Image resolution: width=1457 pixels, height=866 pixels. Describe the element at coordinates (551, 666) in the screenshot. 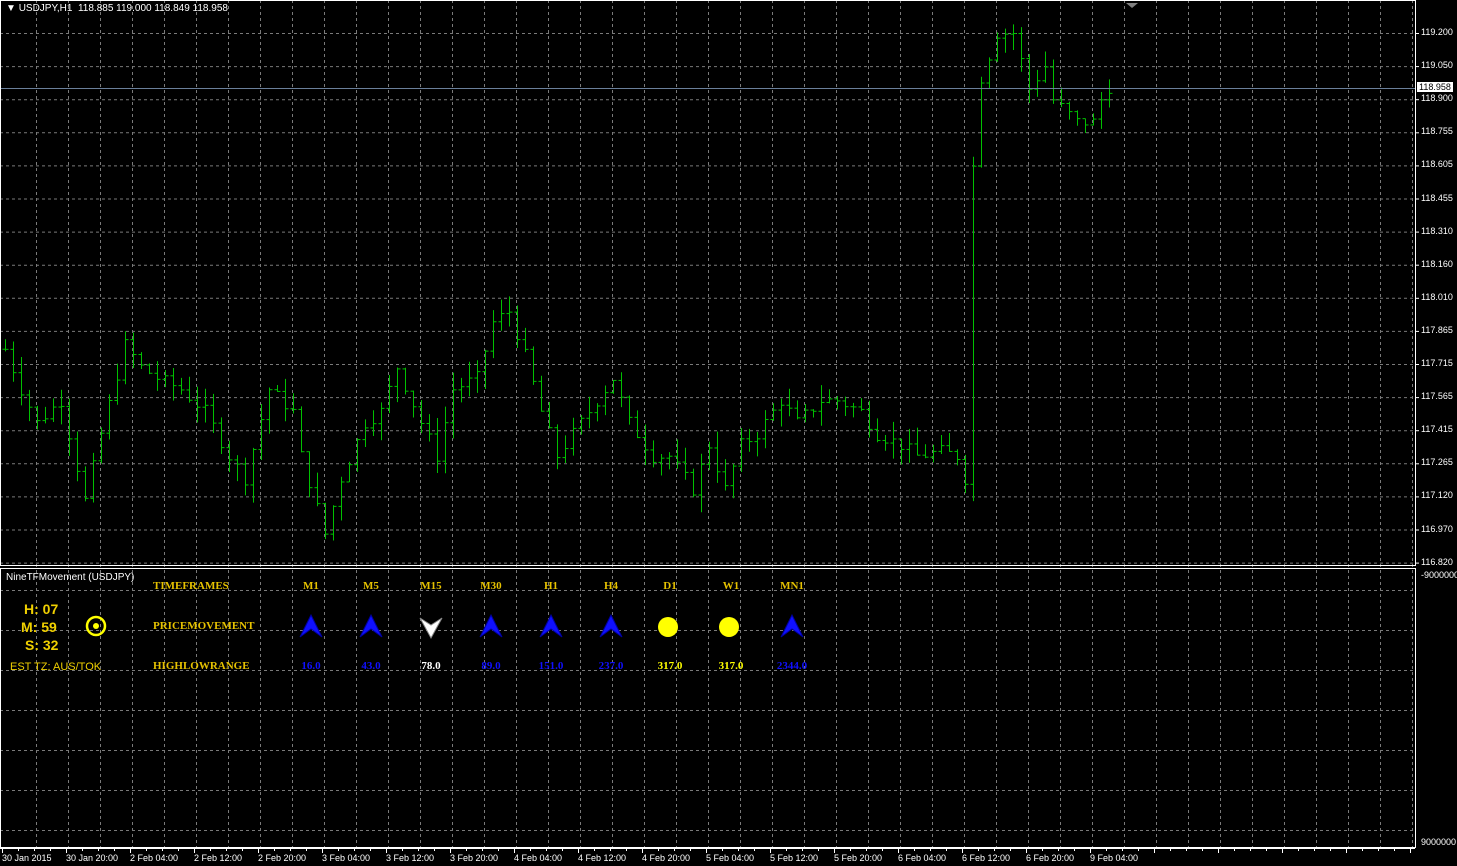

I see `range-value-h1: 151.0` at that location.